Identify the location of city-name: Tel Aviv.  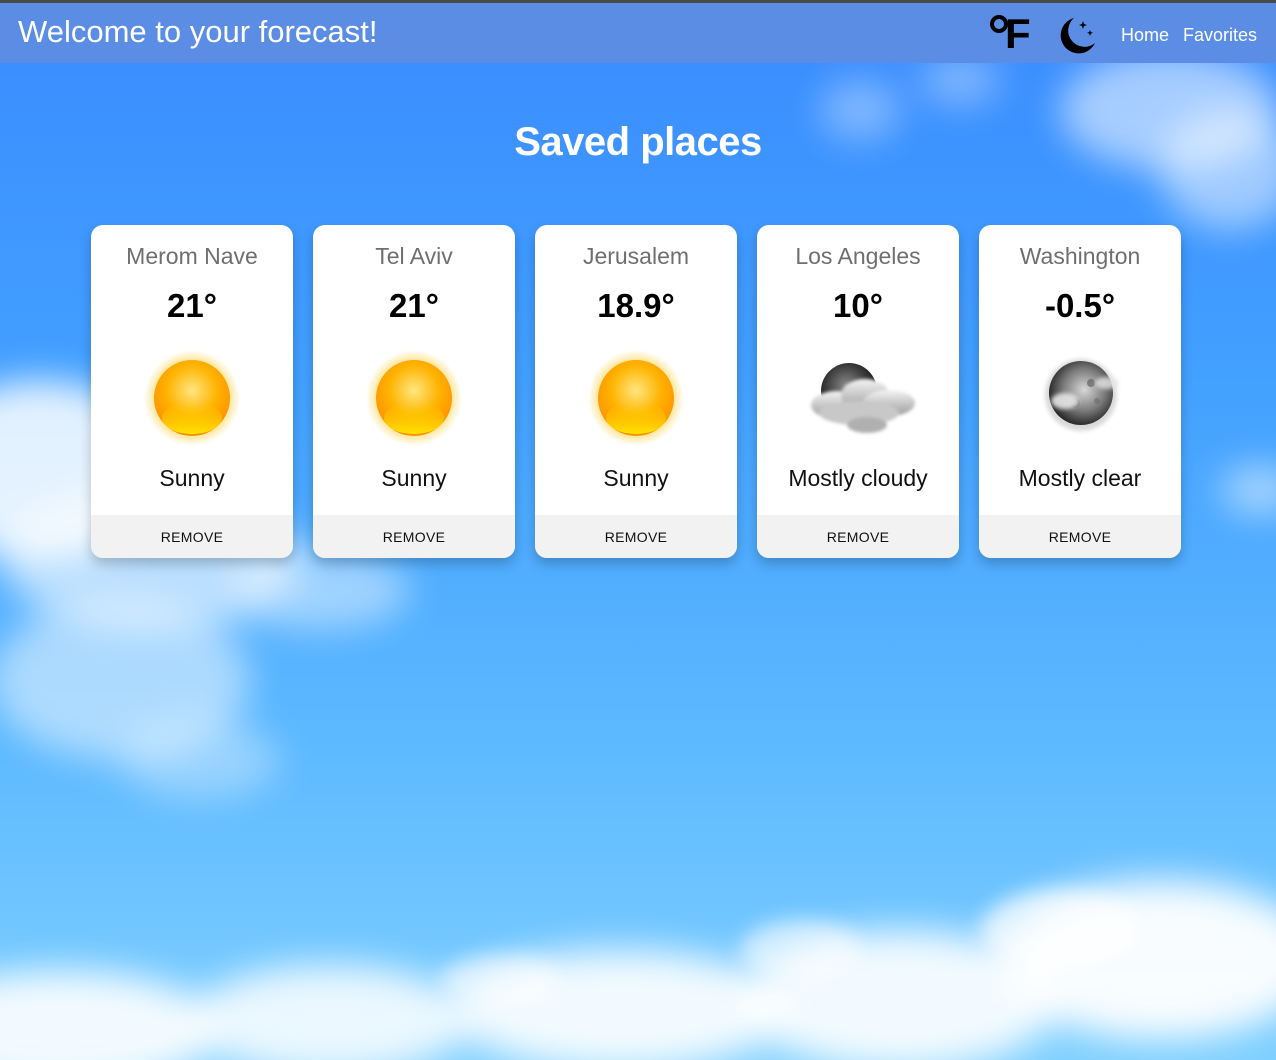
(414, 256).